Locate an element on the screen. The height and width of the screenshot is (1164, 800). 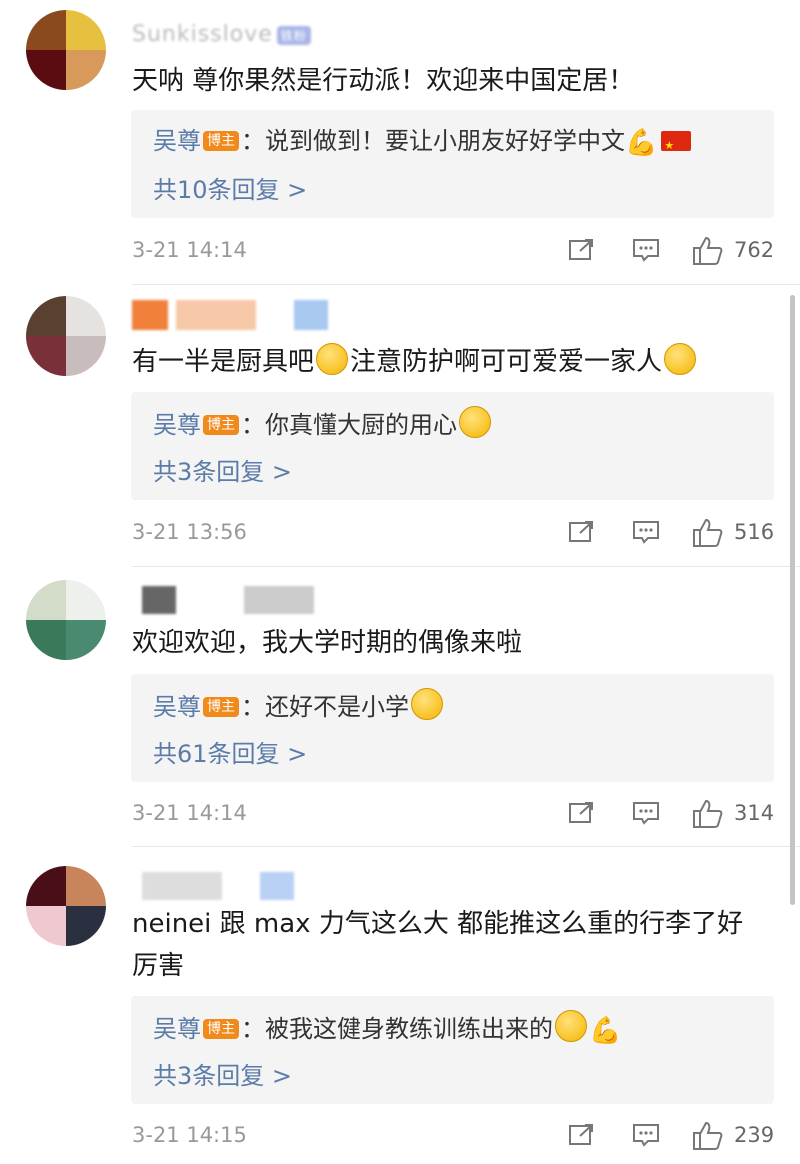
comment-meta: 3-21 14:14 762 is located at coordinates (453, 252).